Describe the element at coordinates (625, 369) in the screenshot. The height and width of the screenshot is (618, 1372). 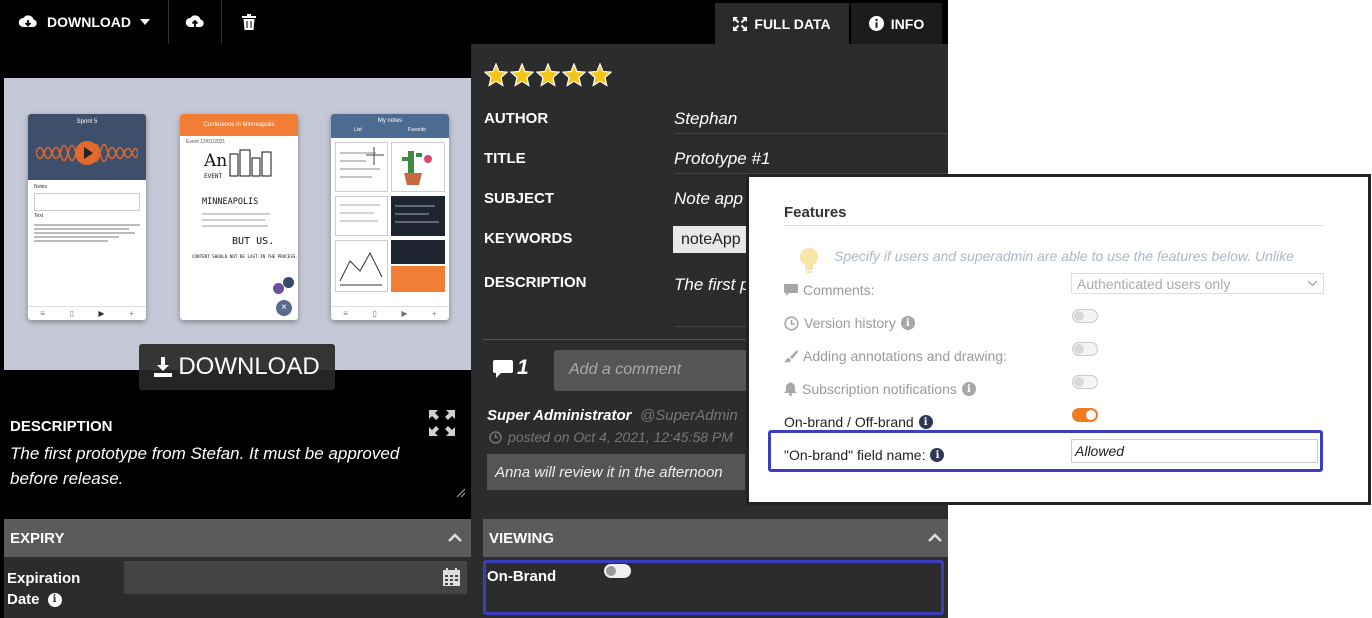
I see `comment-input-placeholder: Add a comment` at that location.